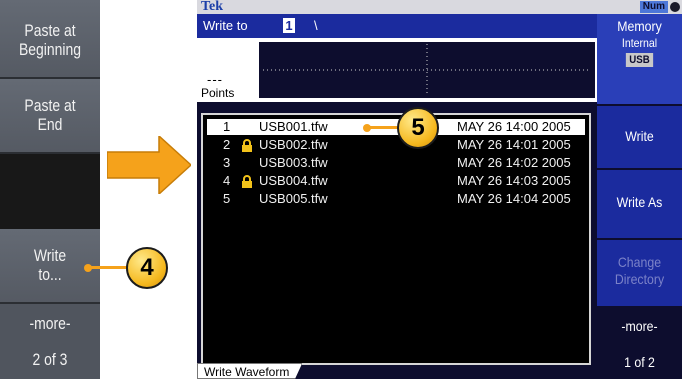 This screenshot has height=379, width=682. I want to click on status-indicator-icon, so click(675, 7).